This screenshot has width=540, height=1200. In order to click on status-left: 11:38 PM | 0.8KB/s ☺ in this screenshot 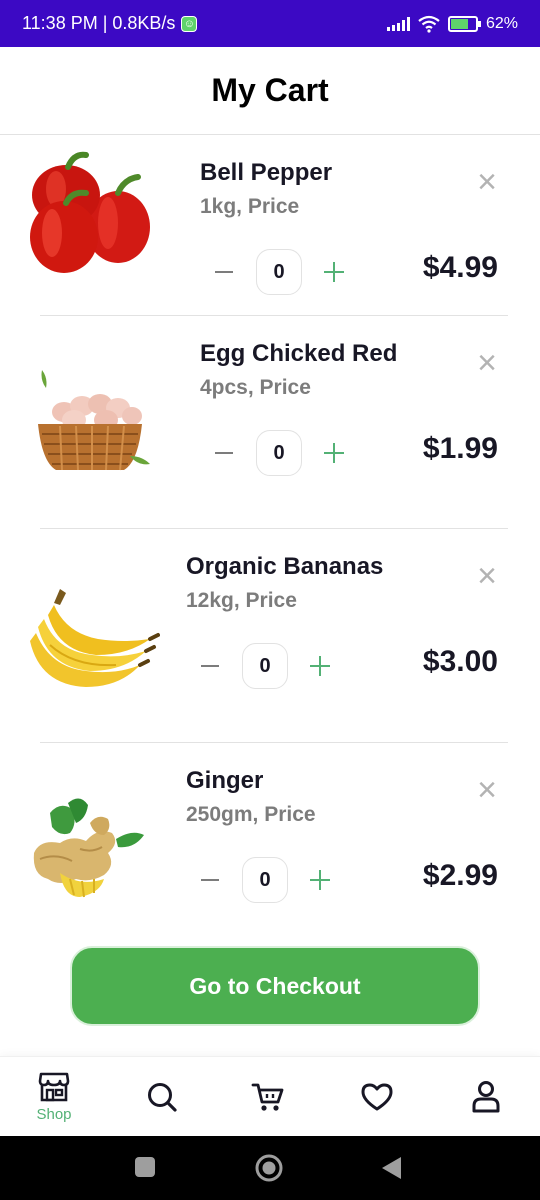, I will do `click(110, 23)`.